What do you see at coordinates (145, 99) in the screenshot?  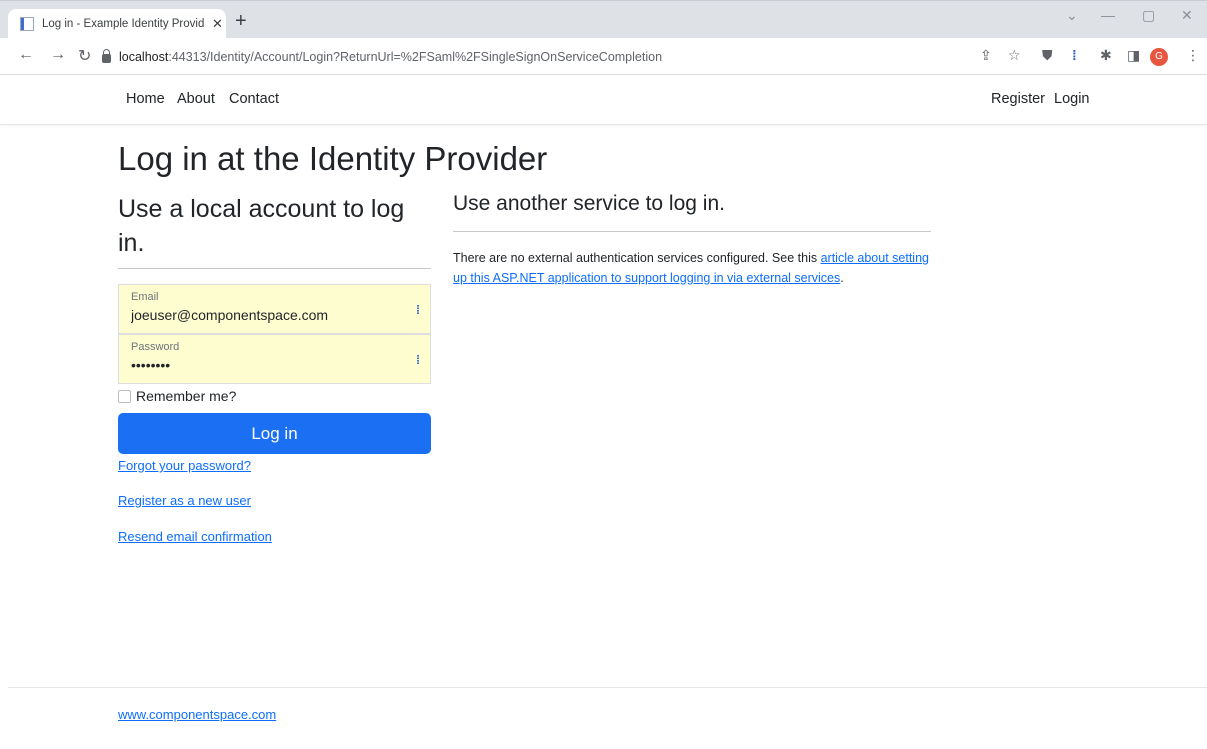 I see `nav-home-link: Home` at bounding box center [145, 99].